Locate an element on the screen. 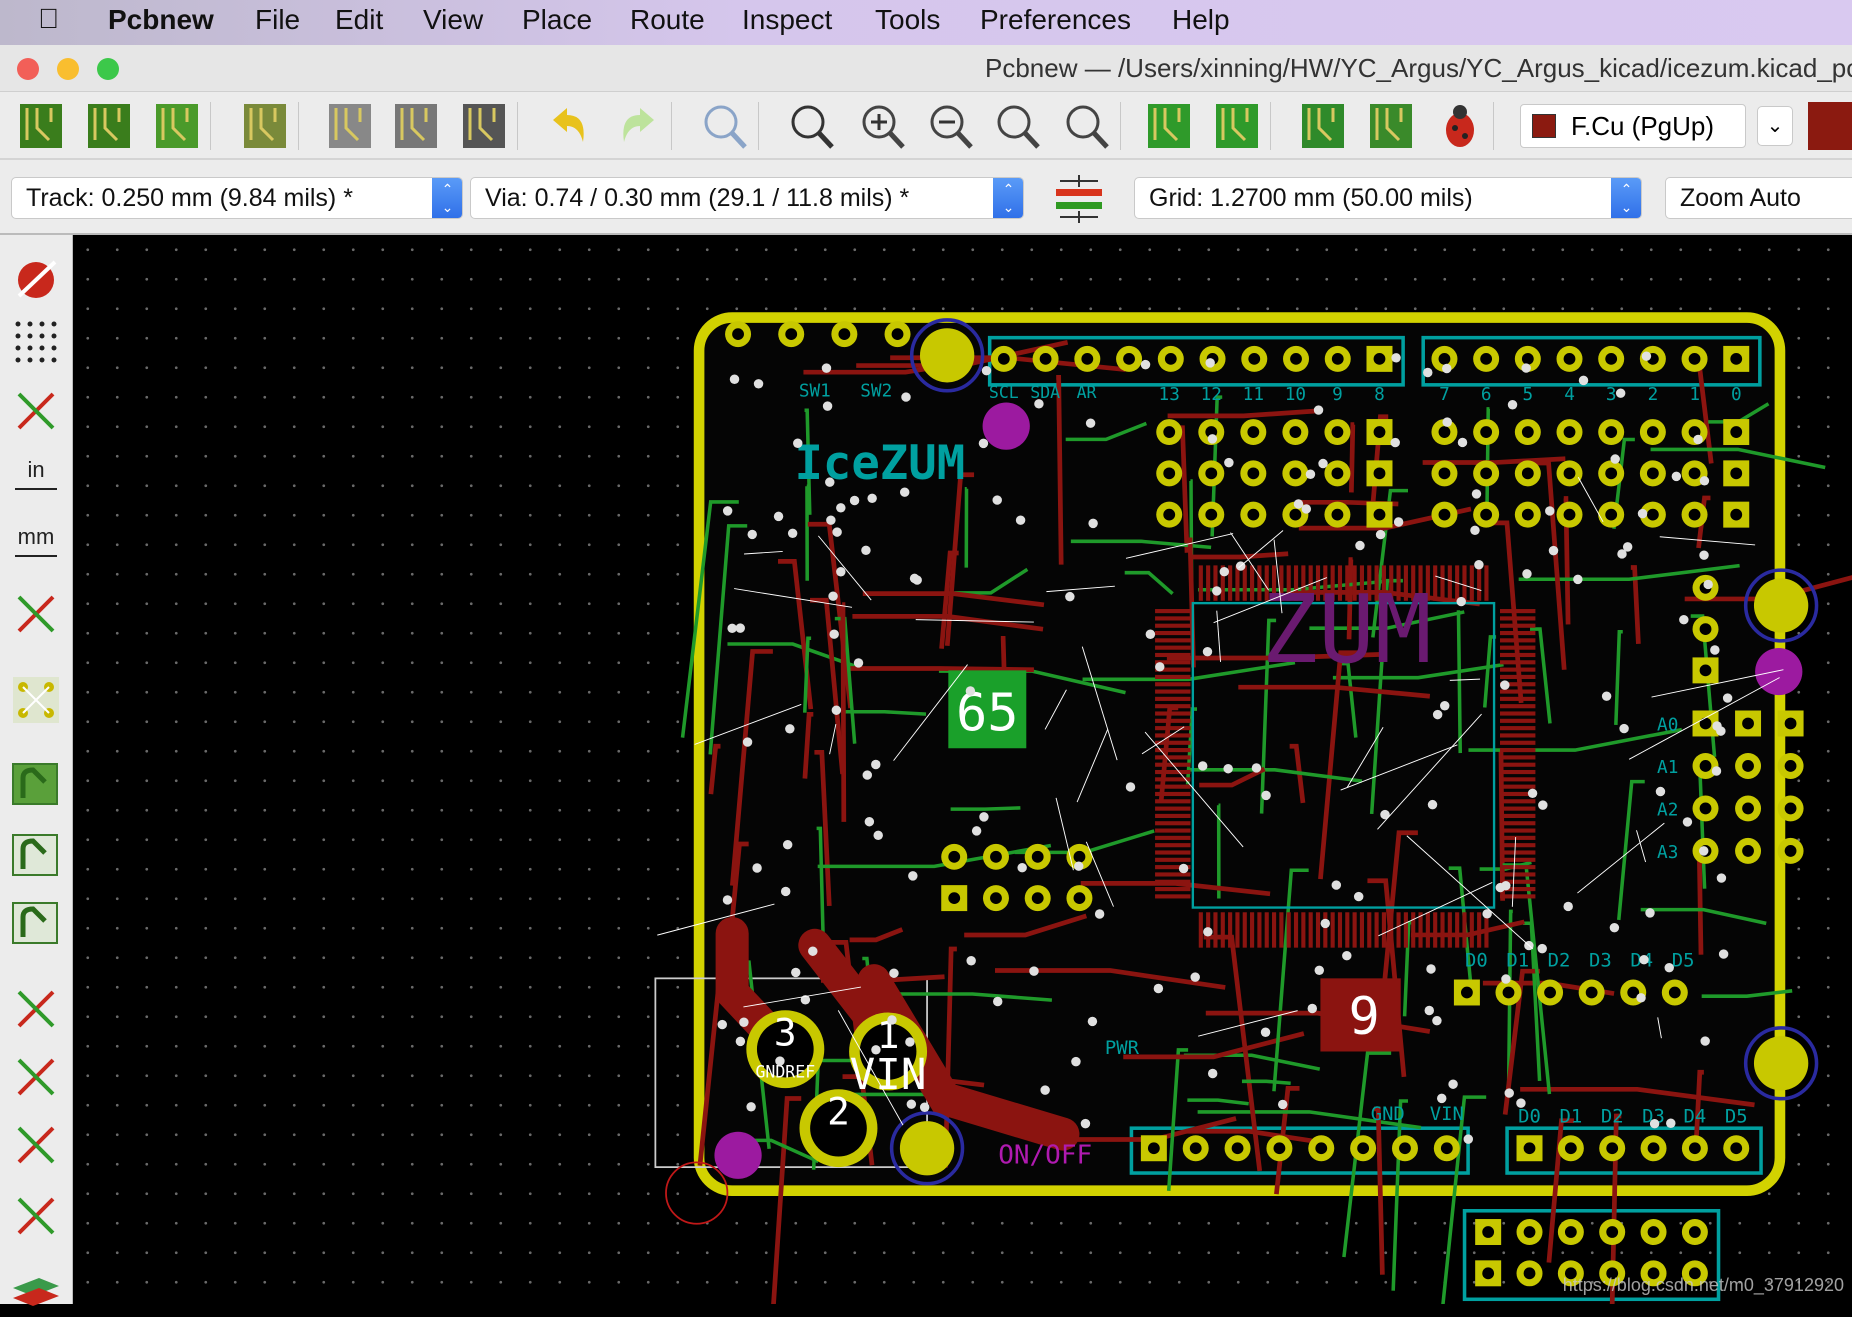  pcb-open-icon is located at coordinates (109, 126).